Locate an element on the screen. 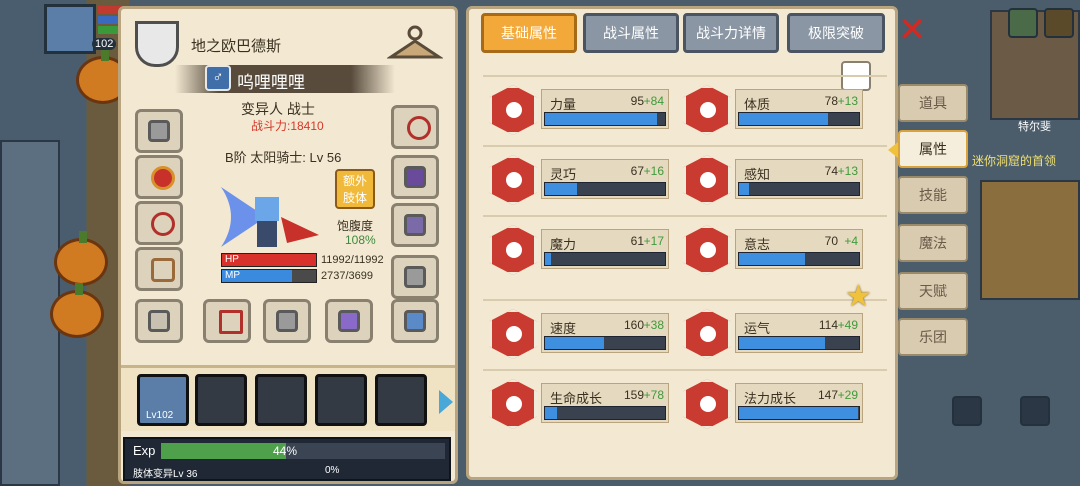 This screenshot has height=486, width=1080. globe-icon is located at coordinates (1023, 23).